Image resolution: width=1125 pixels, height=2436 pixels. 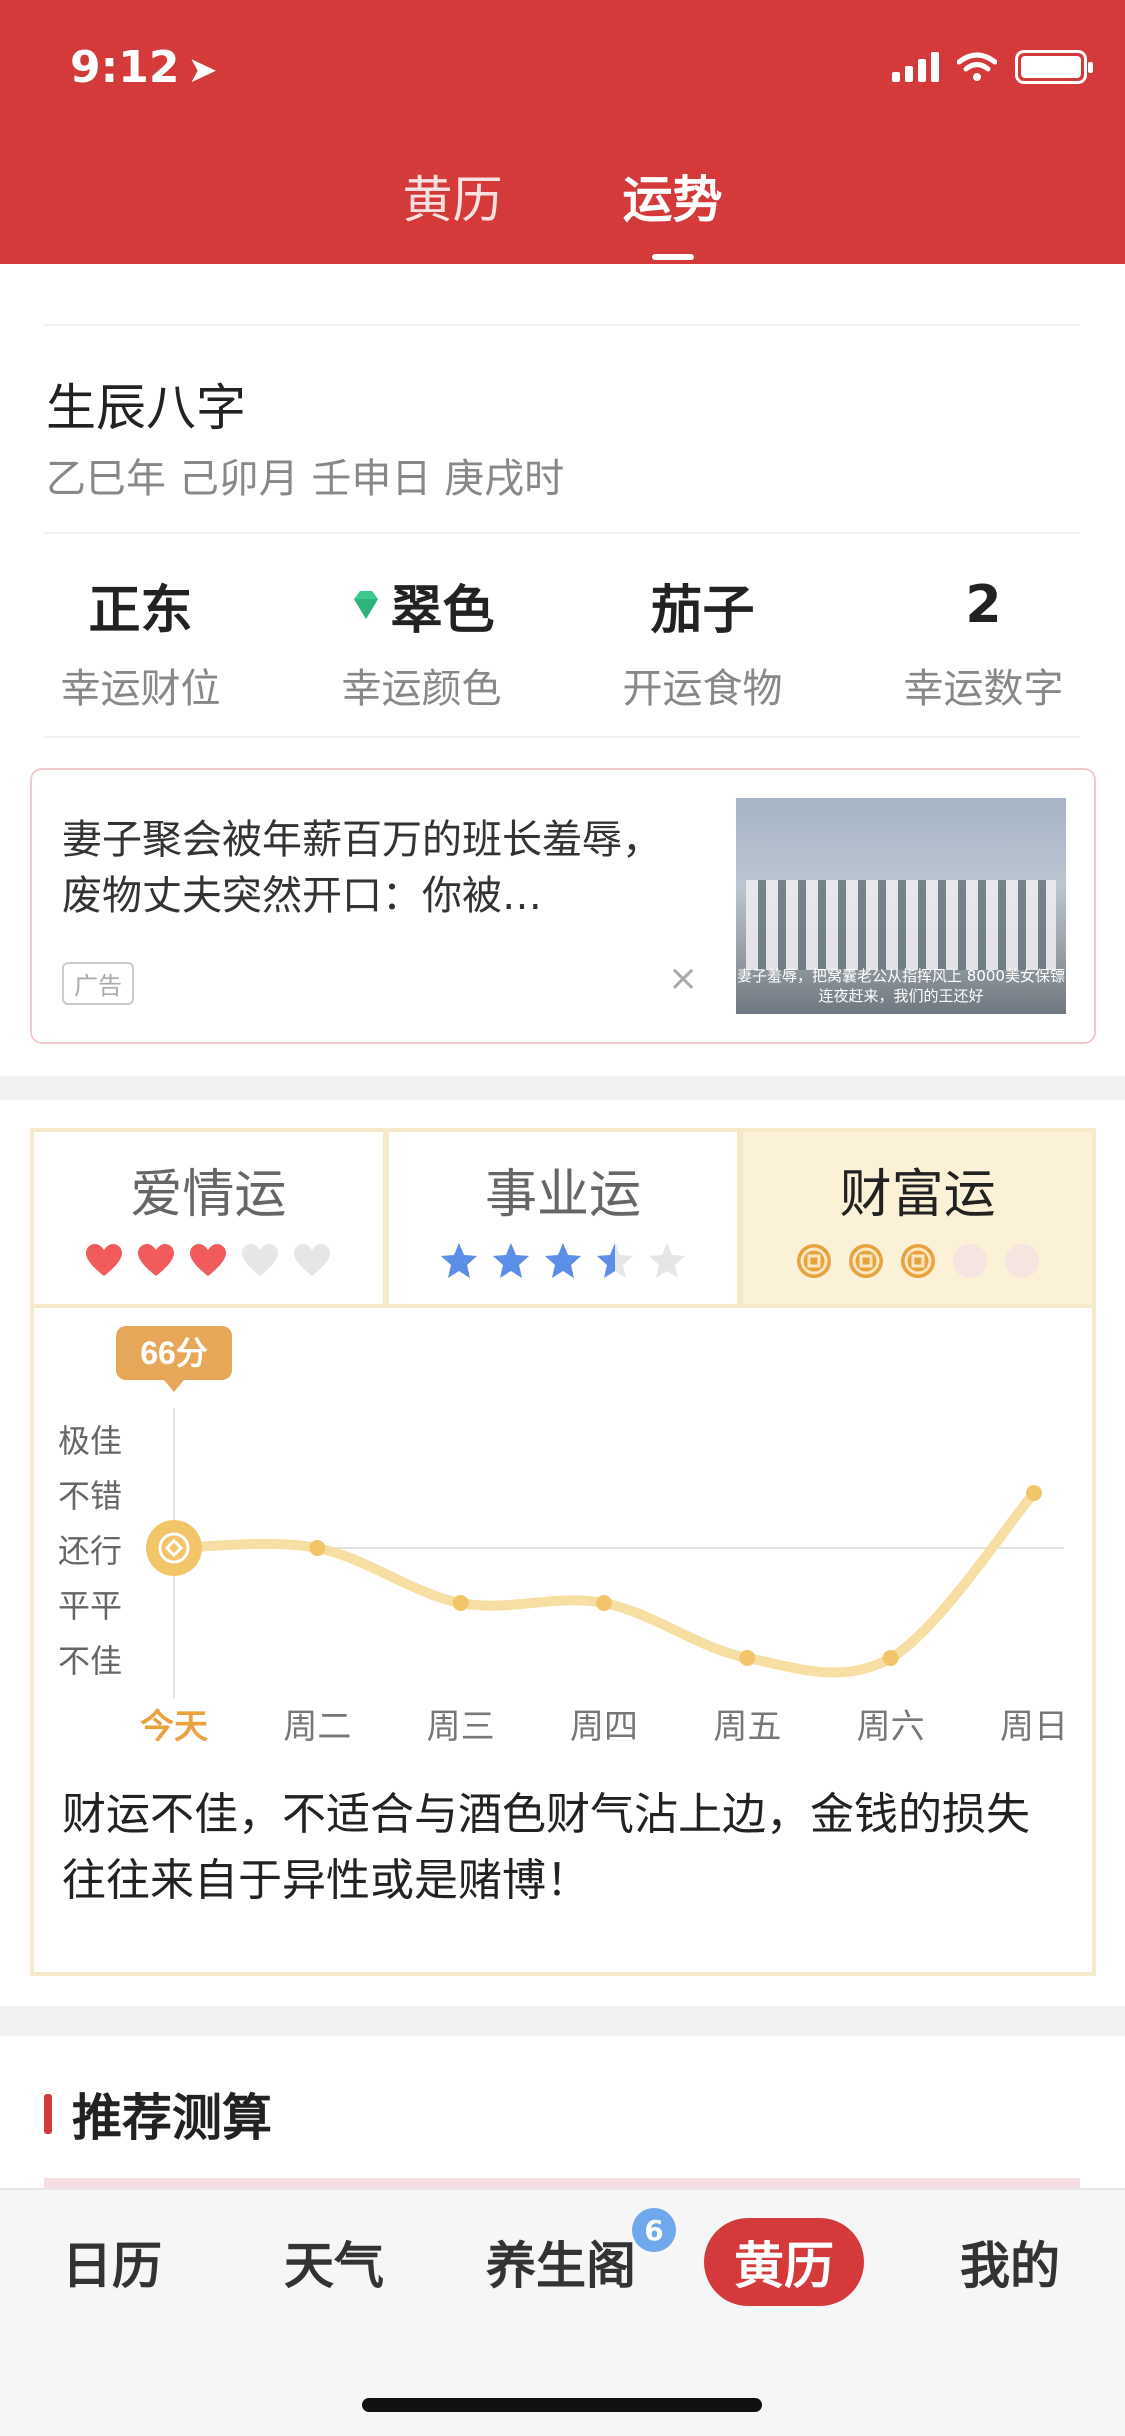 What do you see at coordinates (604, 1727) in the screenshot?
I see `x-tick-label: 周四` at bounding box center [604, 1727].